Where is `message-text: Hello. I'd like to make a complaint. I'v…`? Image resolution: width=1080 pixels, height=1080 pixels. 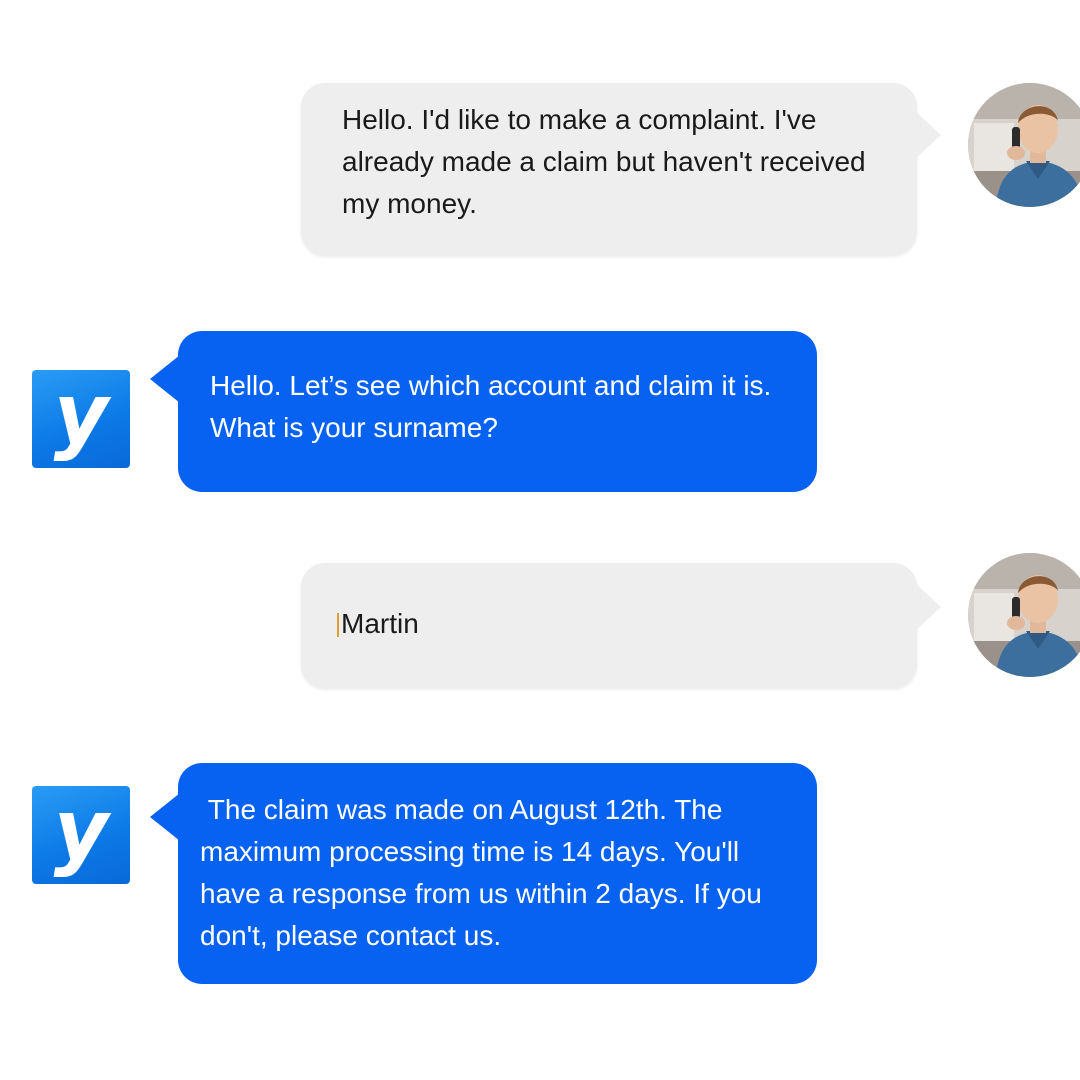
message-text: Hello. I'd like to make a complaint. I'v… is located at coordinates (604, 161).